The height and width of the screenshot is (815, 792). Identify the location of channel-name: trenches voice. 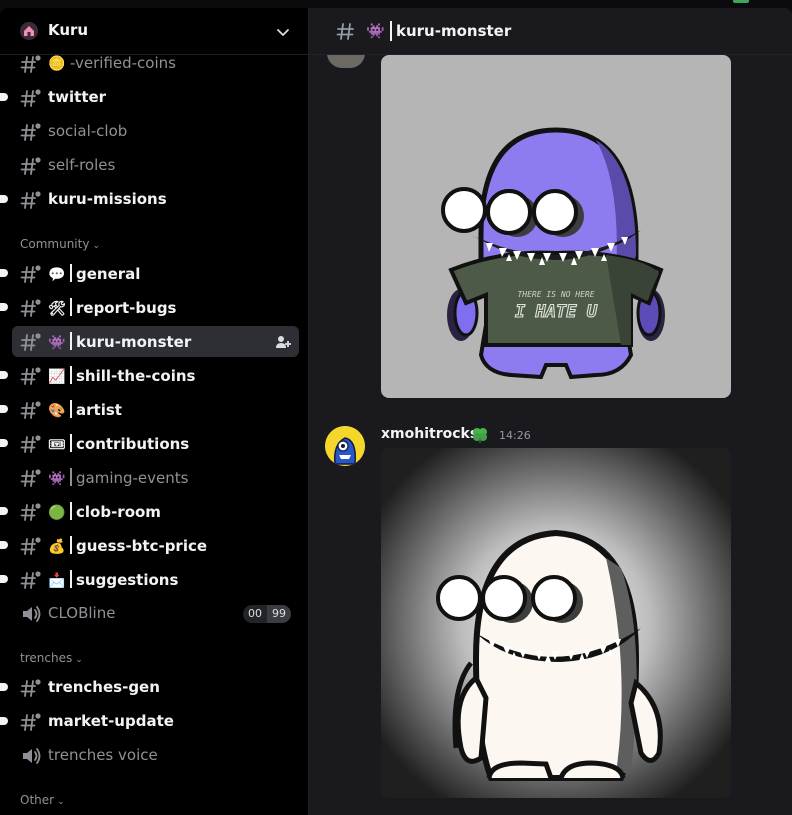
(103, 755).